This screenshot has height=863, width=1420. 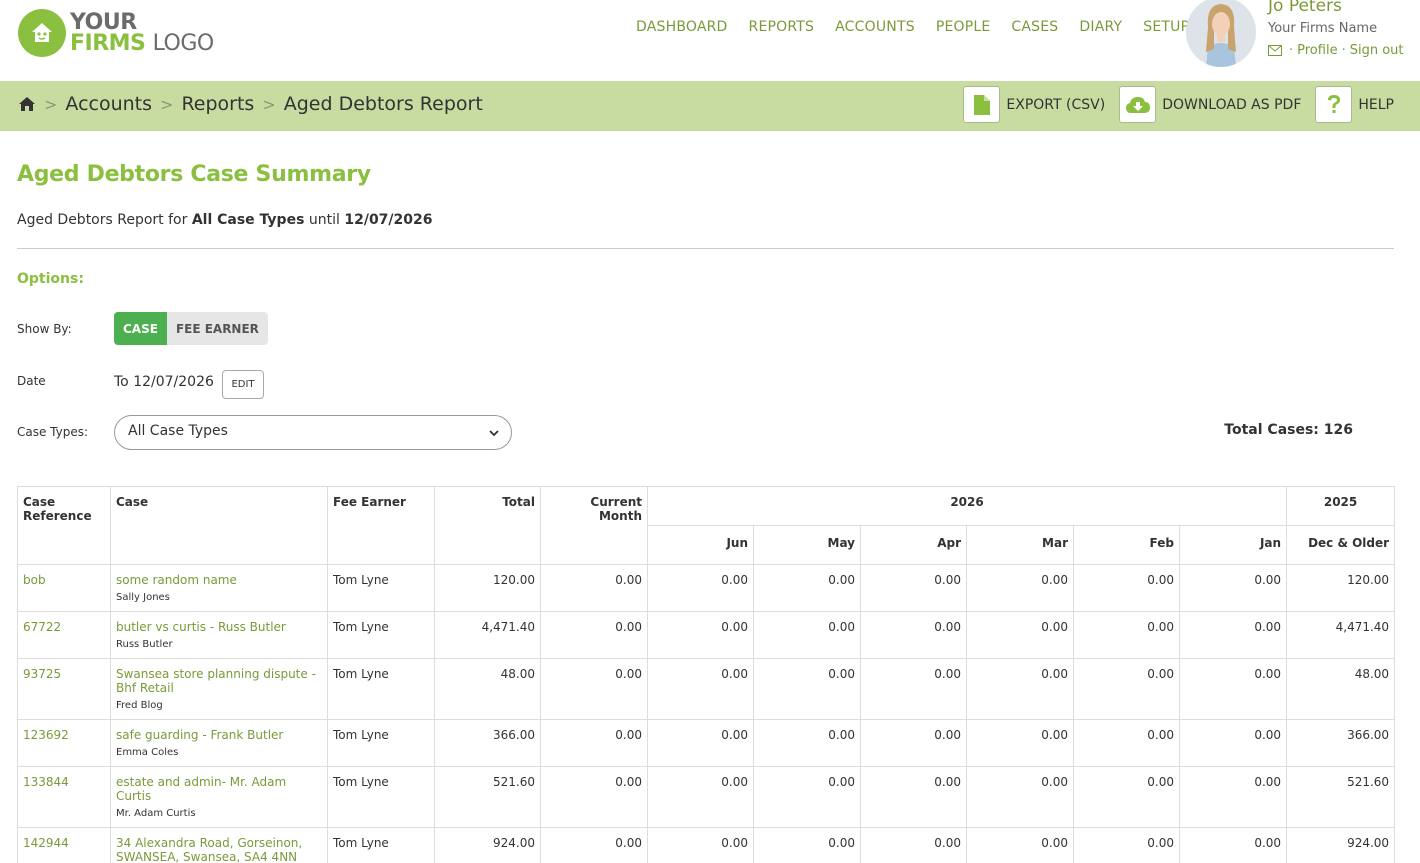 I want to click on header-fee-earner: Fee Earner, so click(x=381, y=525).